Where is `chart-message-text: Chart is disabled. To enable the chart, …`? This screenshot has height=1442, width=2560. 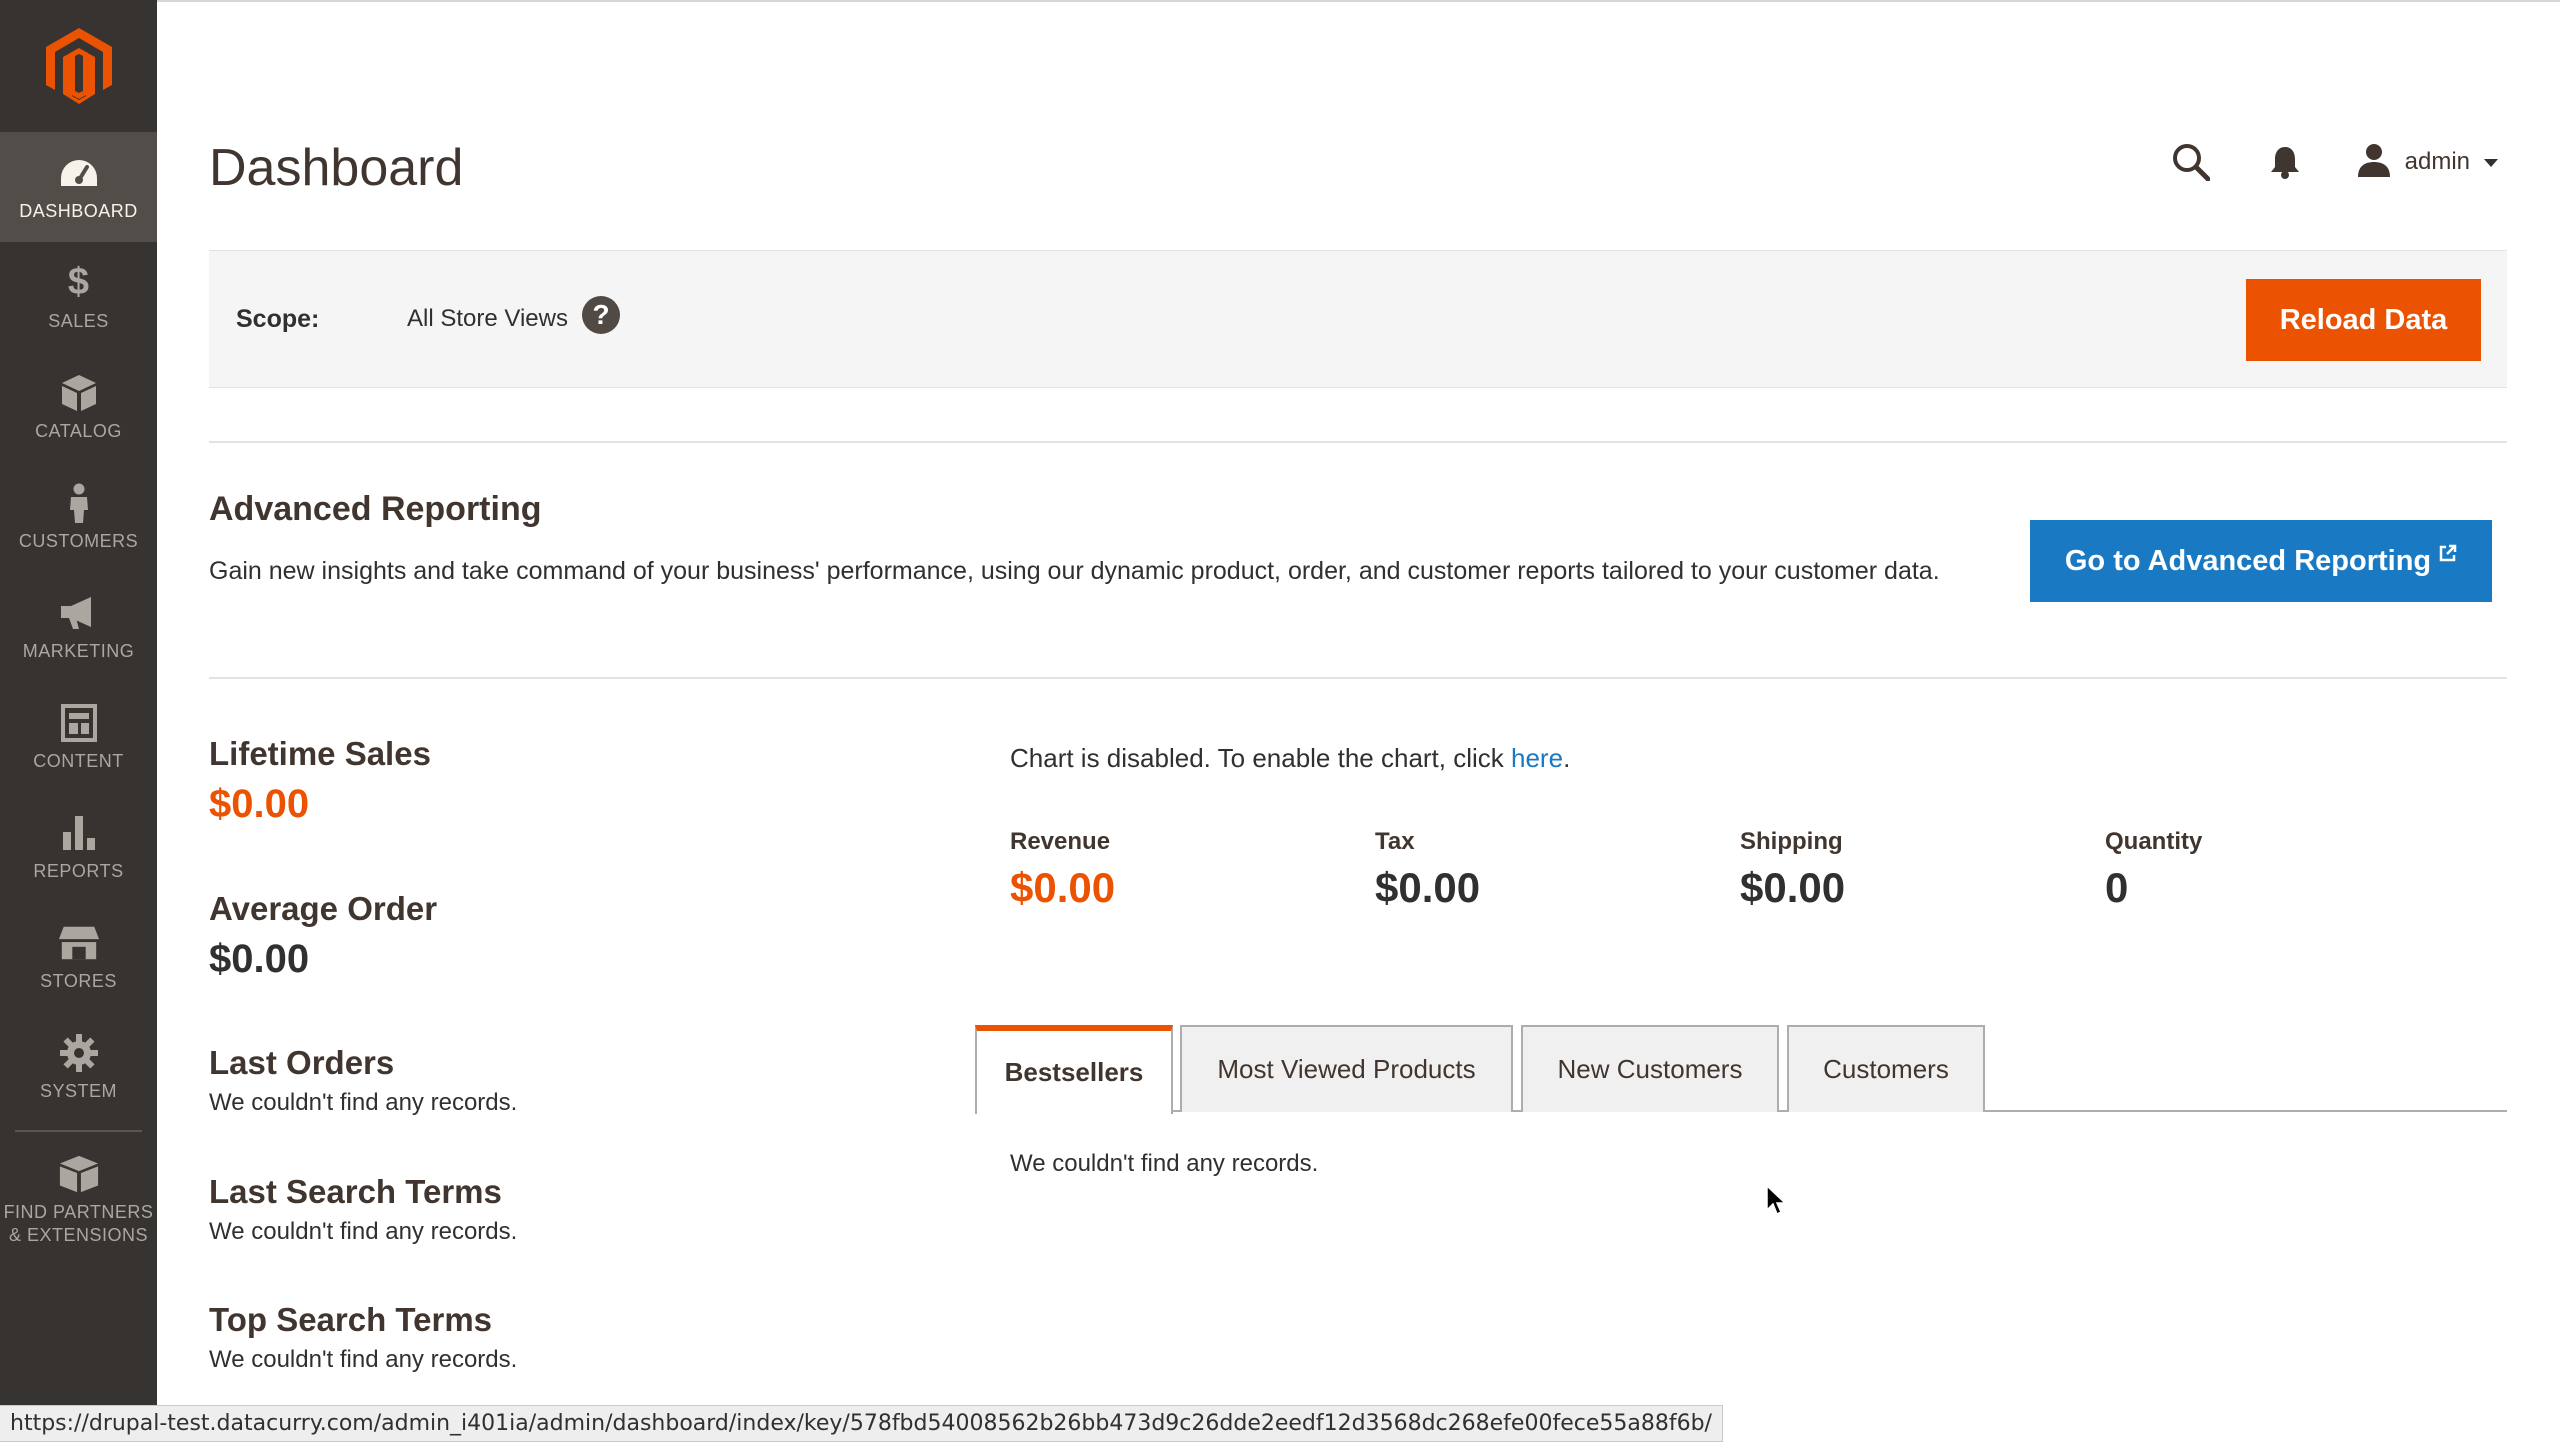 chart-message-text: Chart is disabled. To enable the chart, … is located at coordinates (1261, 758).